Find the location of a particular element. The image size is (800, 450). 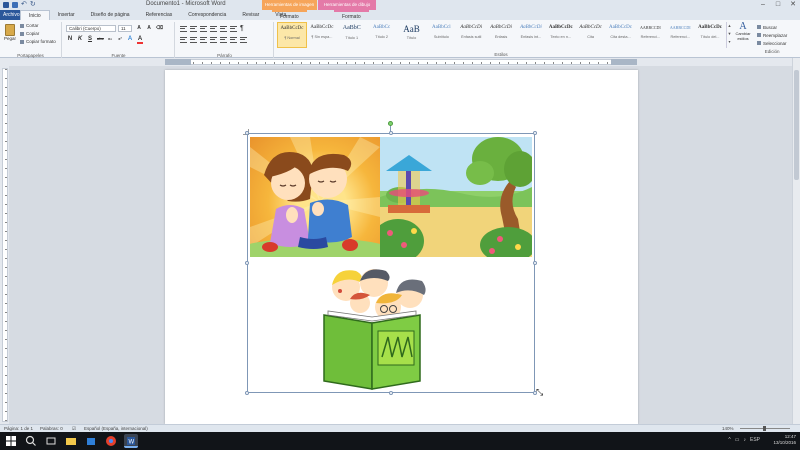

align-left-icon is located at coordinates (183, 40).